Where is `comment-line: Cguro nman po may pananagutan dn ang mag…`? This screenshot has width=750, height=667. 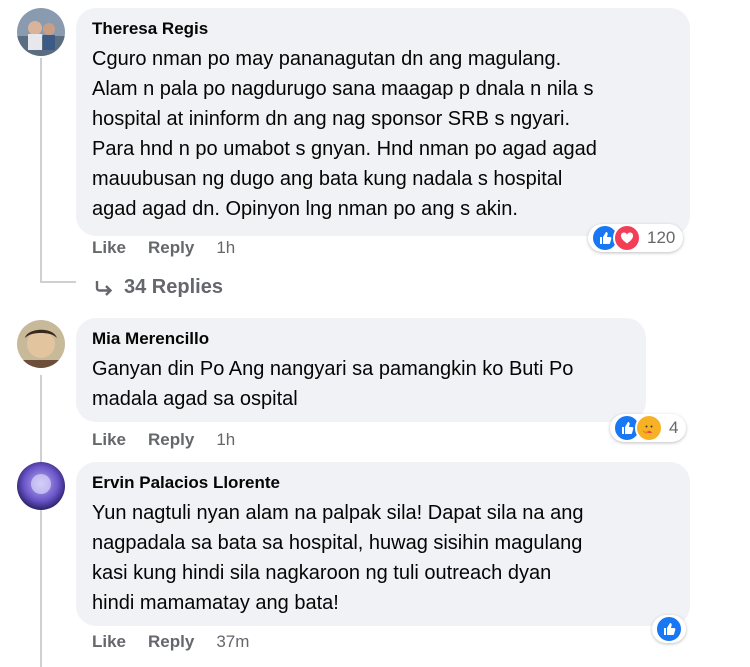 comment-line: Cguro nman po may pananagutan dn ang mag… is located at coordinates (327, 59).